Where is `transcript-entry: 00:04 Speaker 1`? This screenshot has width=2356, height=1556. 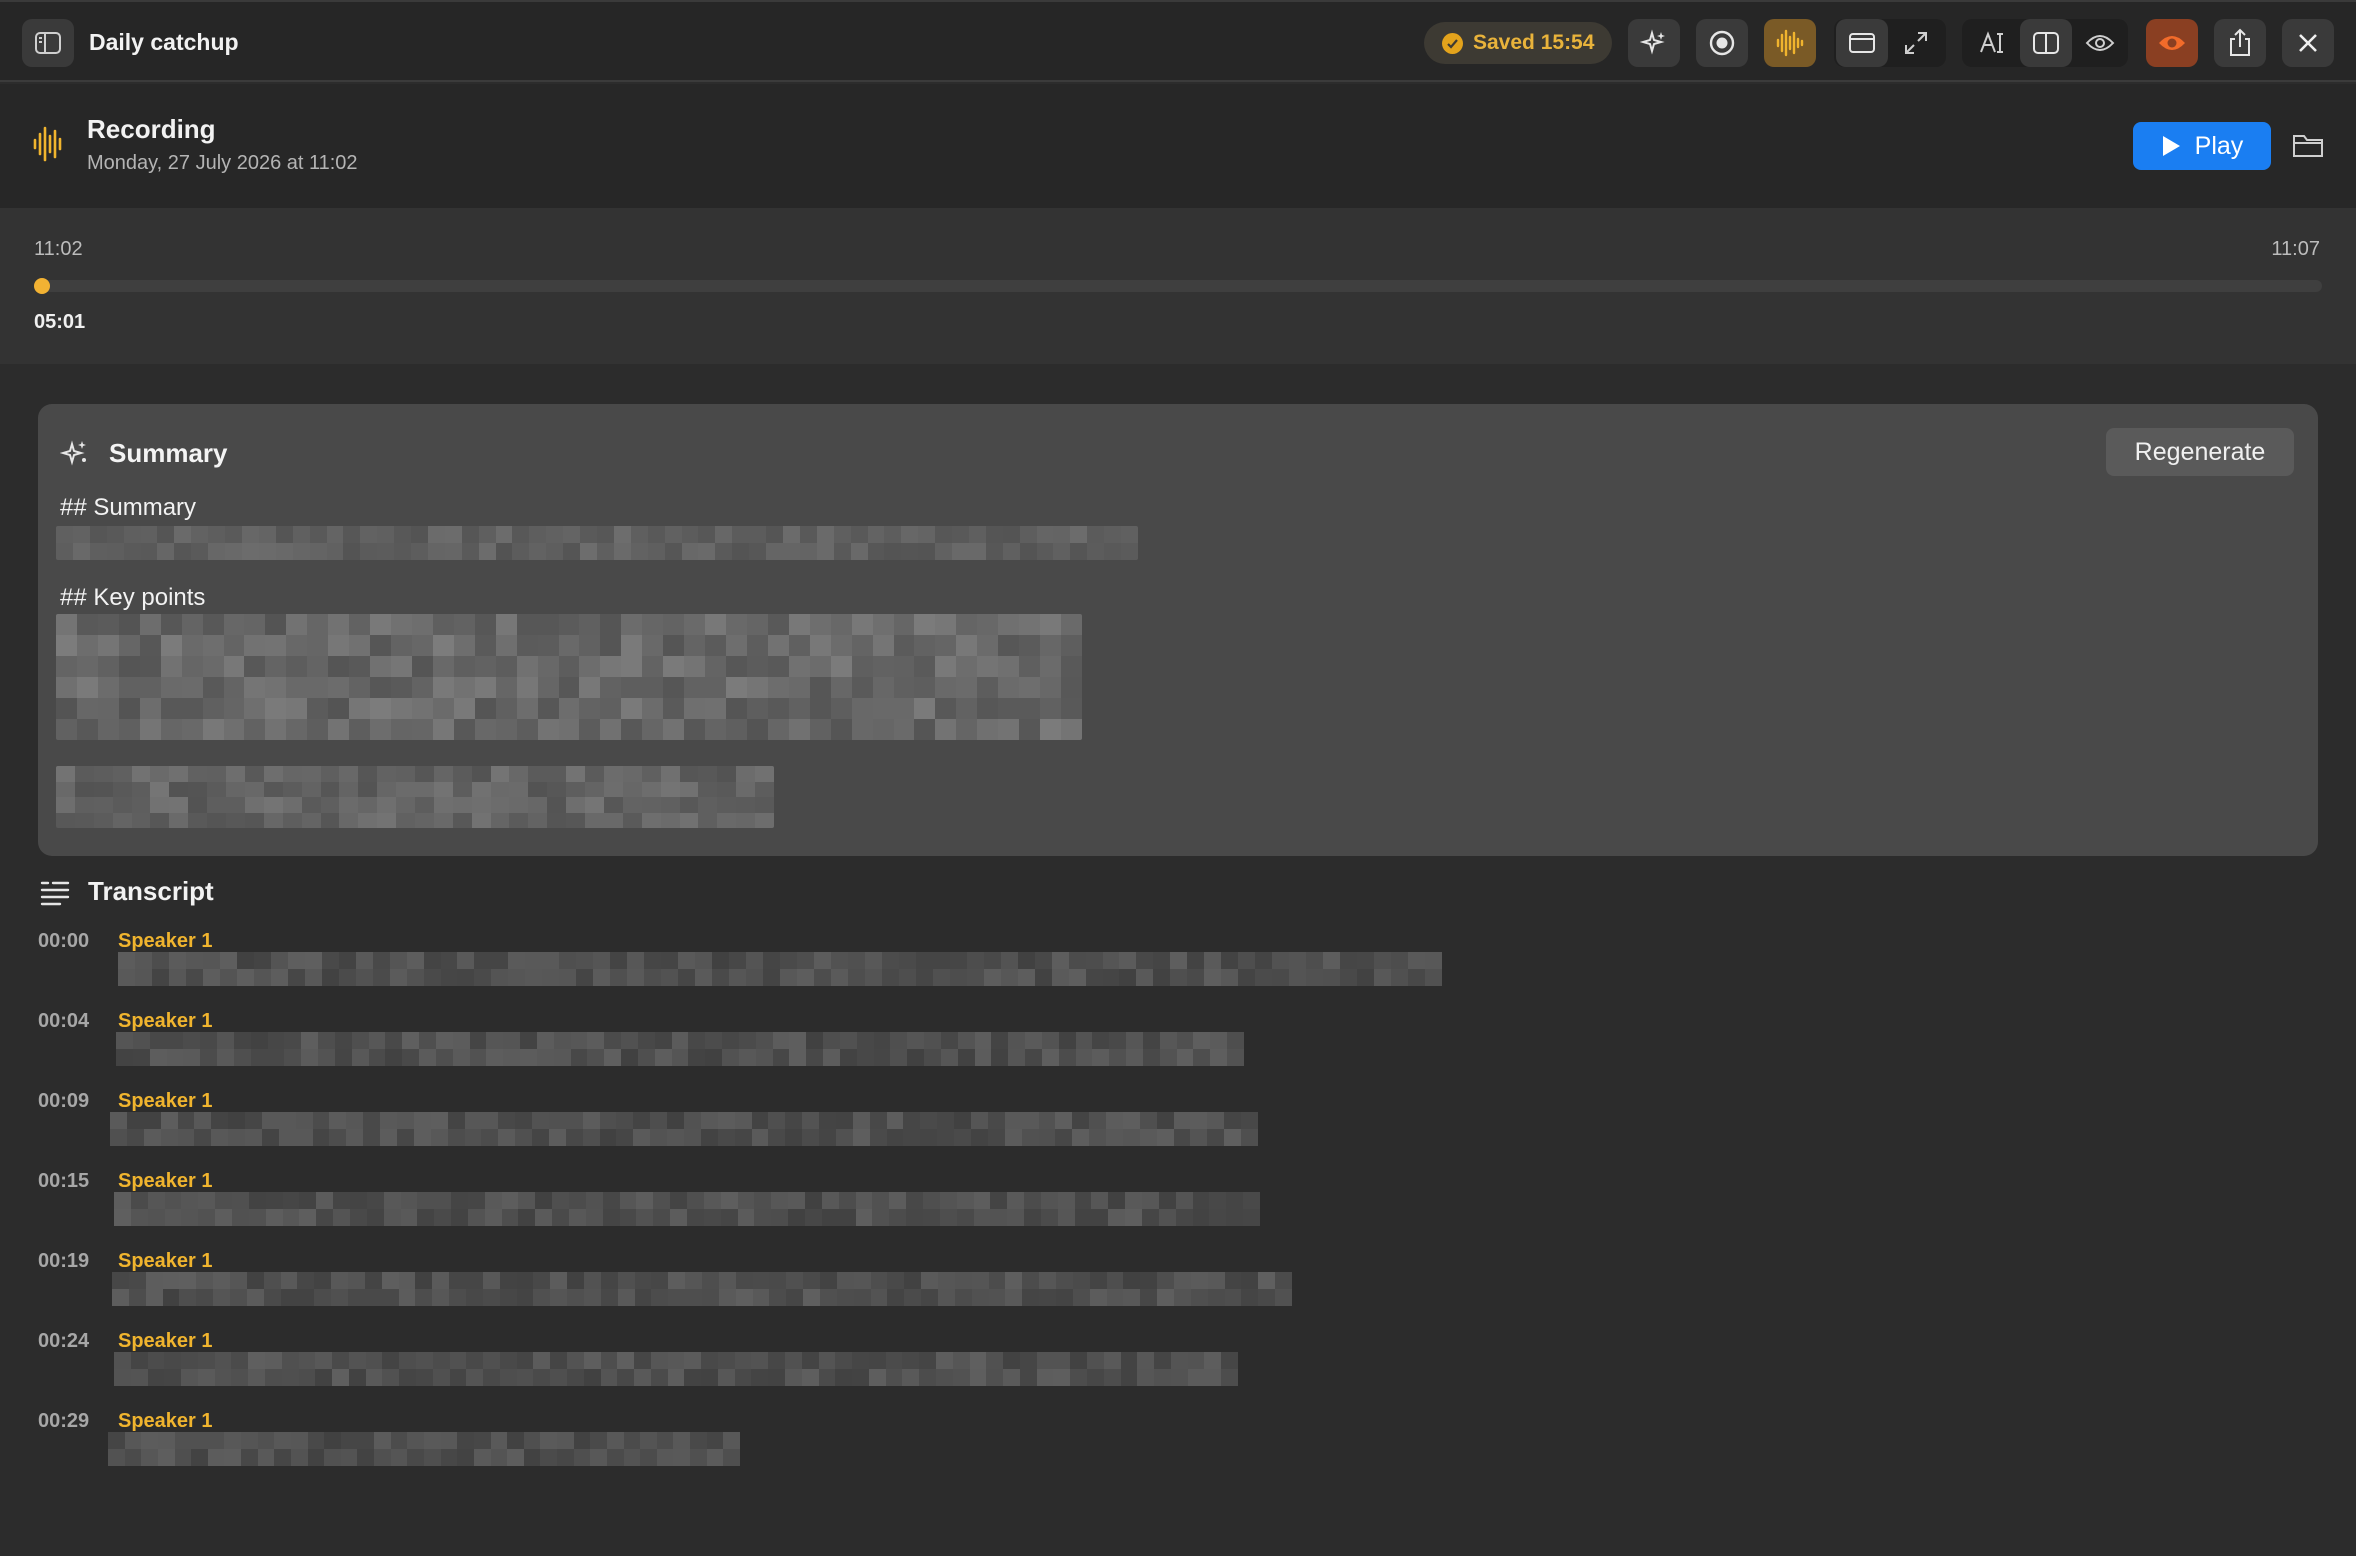 transcript-entry: 00:04 Speaker 1 is located at coordinates (1178, 1050).